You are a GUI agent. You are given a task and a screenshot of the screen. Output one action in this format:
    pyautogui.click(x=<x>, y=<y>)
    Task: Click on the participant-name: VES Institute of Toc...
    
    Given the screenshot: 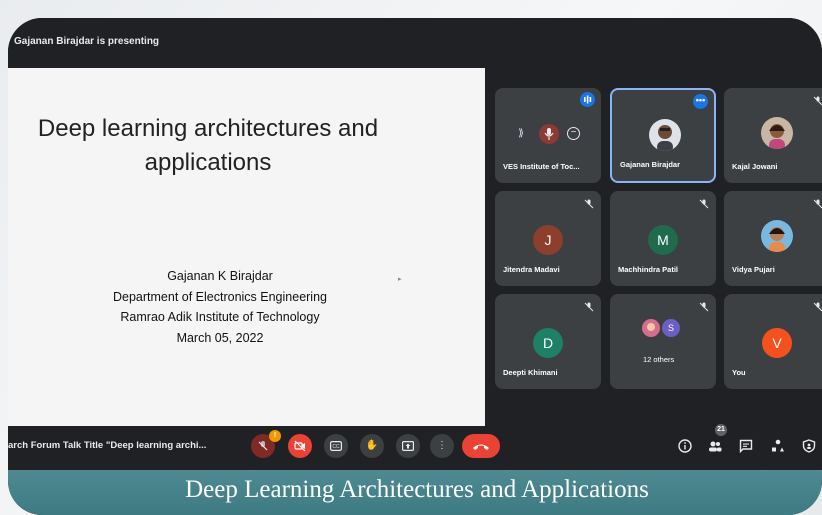 What is the action you would take?
    pyautogui.click(x=541, y=166)
    